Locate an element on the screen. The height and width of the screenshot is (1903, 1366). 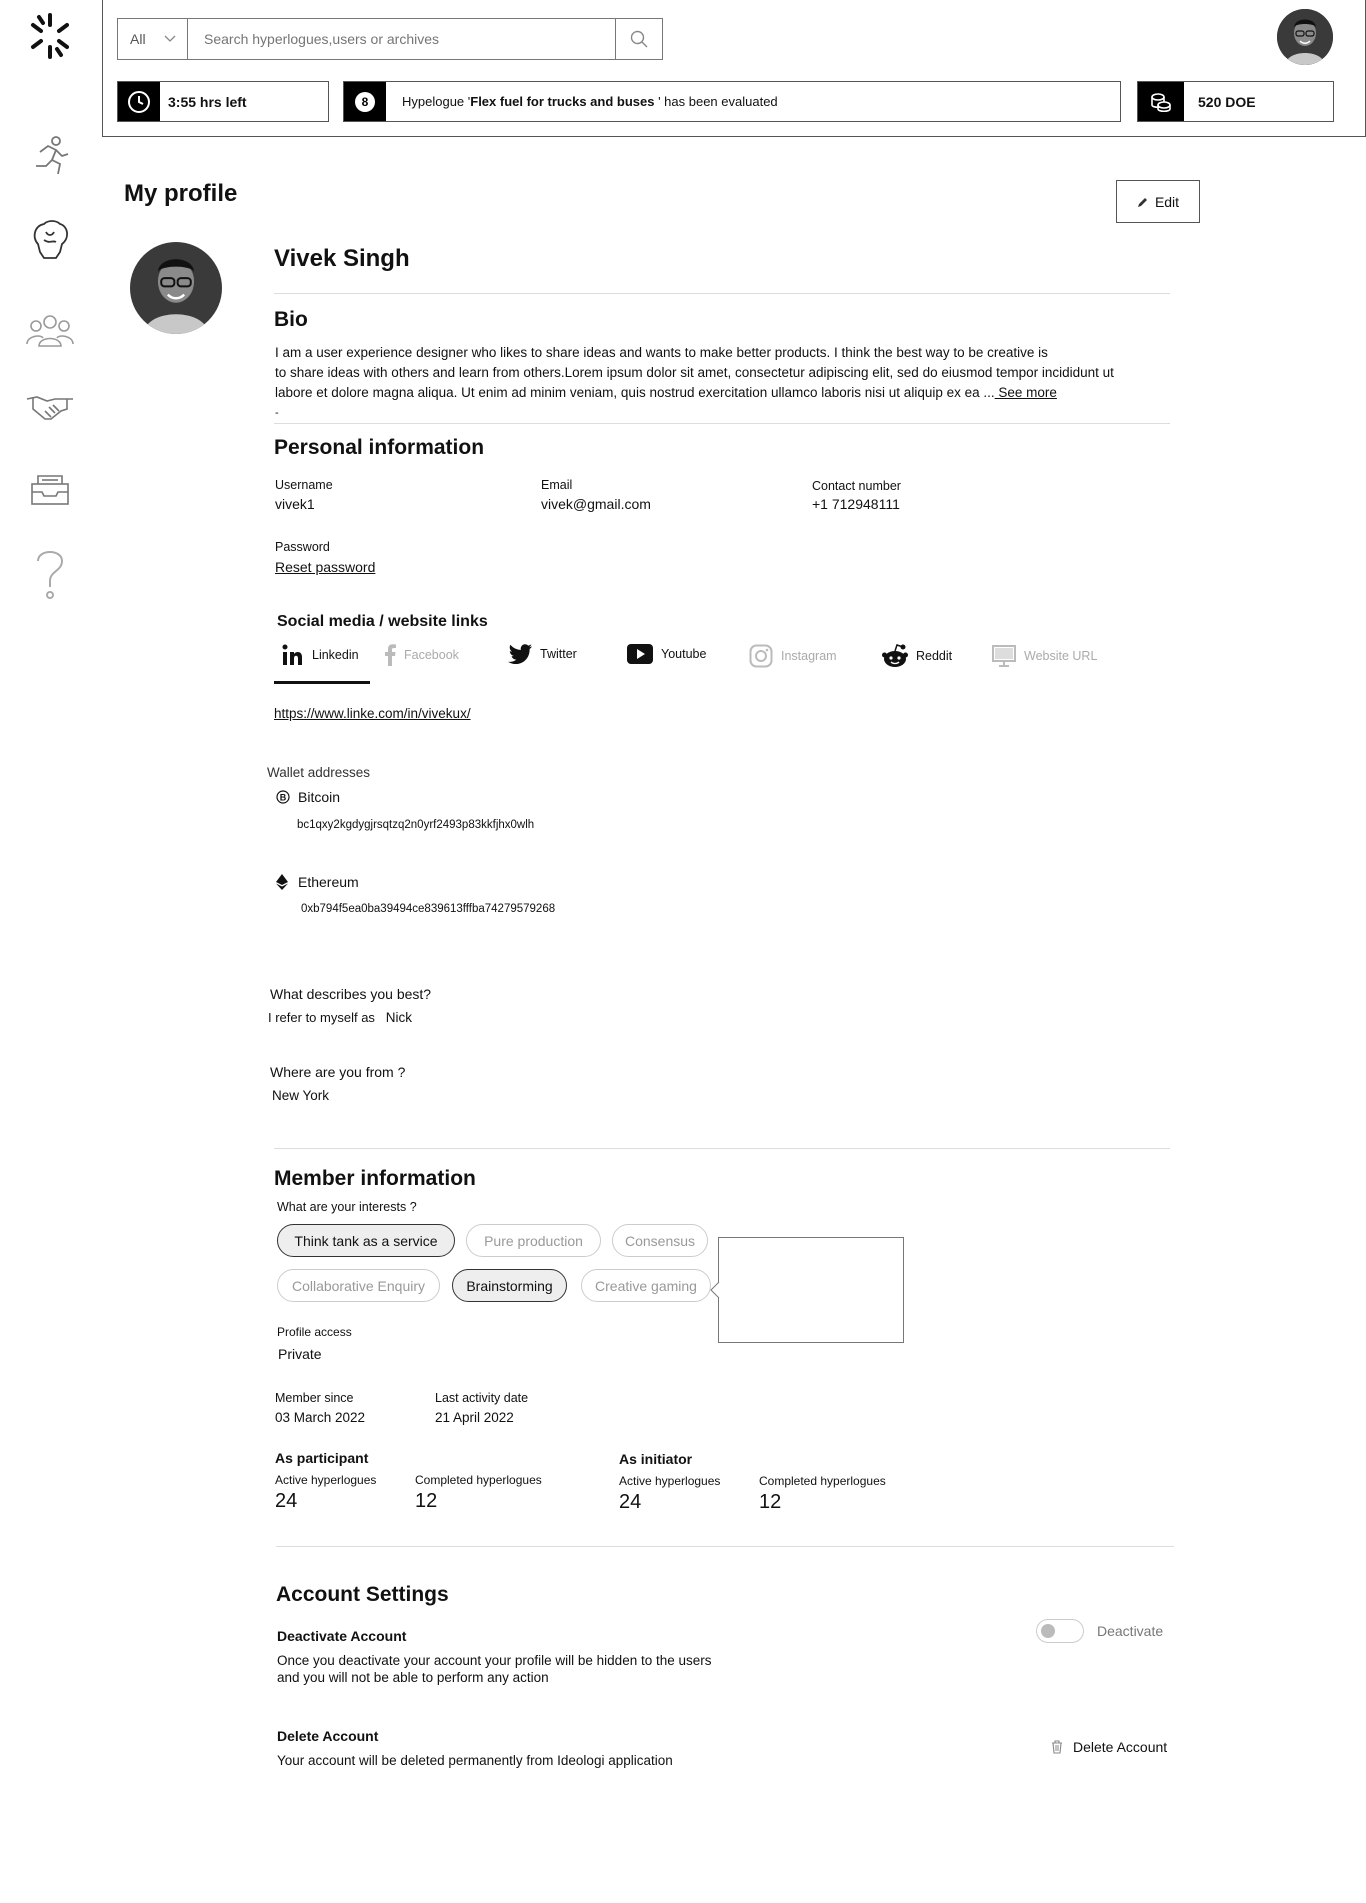
p-active-label: Active hyperlogues is located at coordinates (326, 1480).